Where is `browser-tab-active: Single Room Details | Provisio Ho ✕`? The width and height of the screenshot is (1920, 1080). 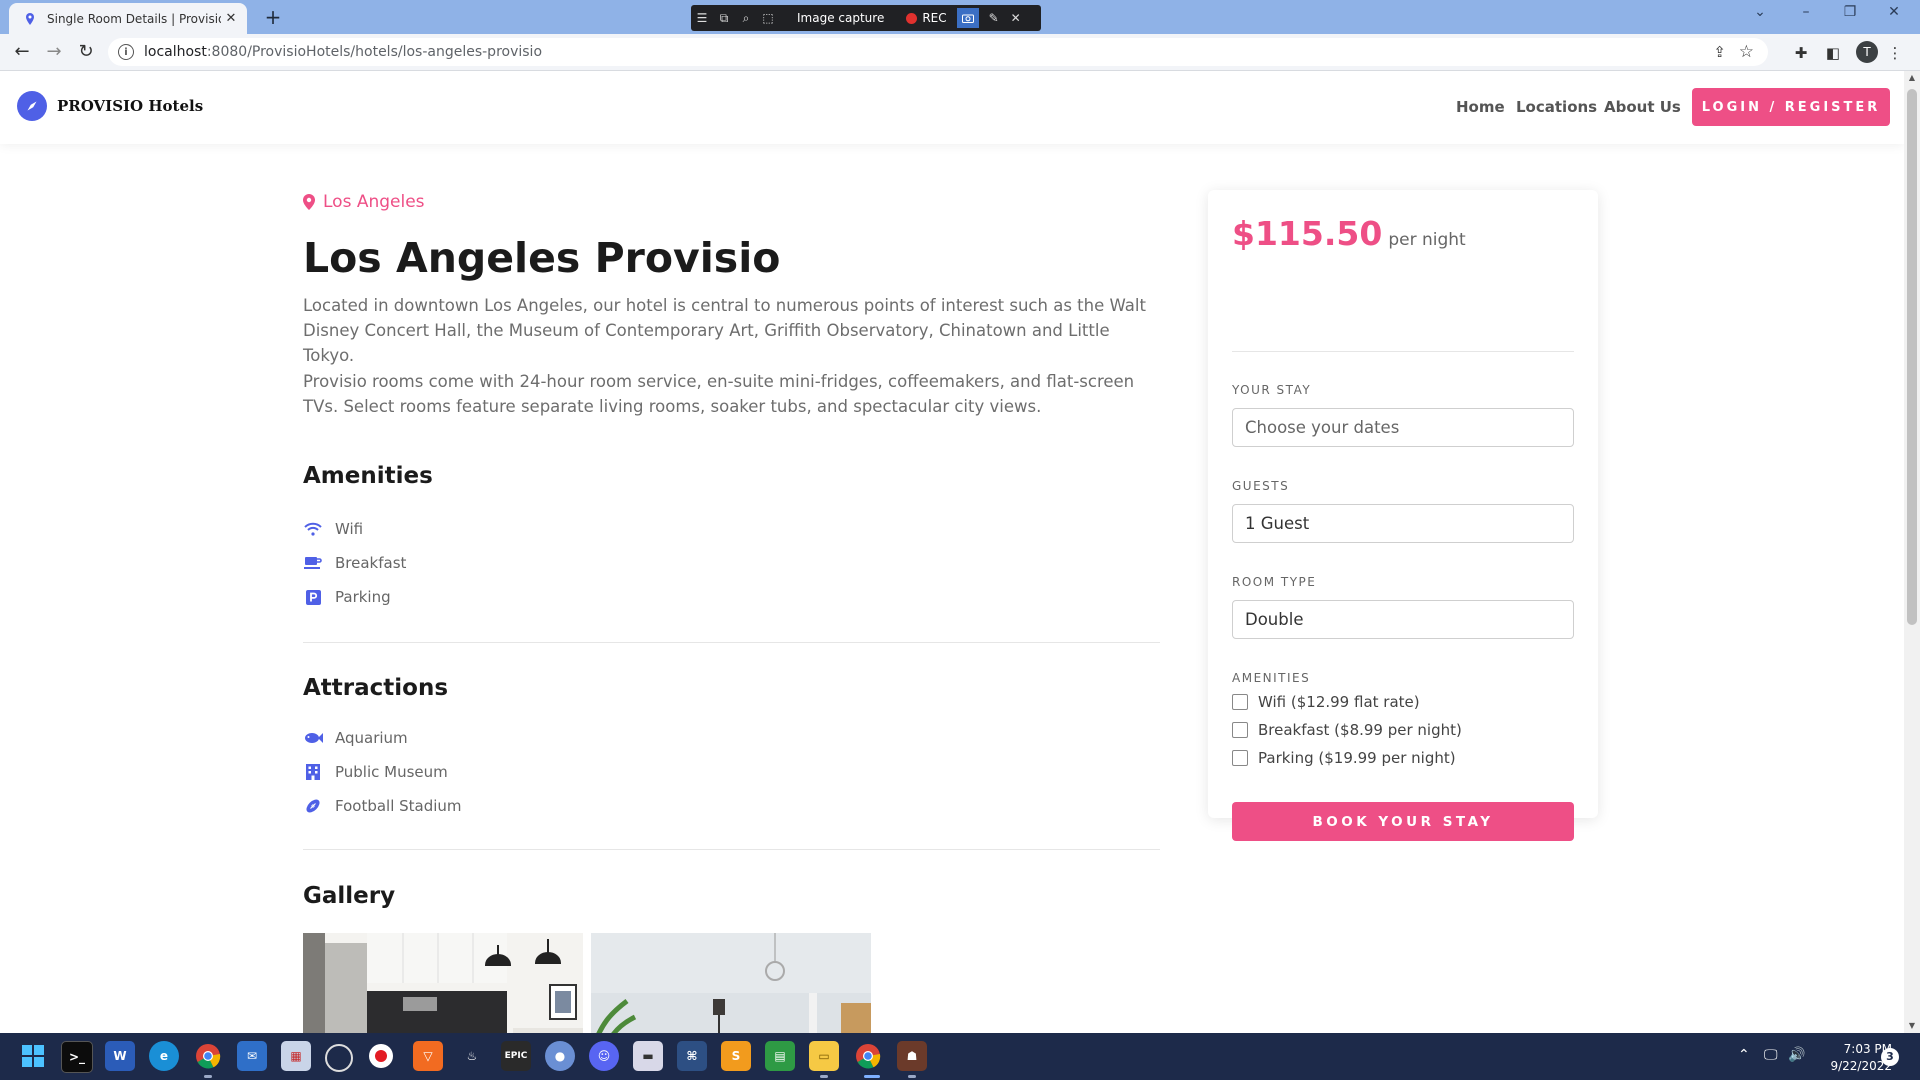
browser-tab-active: Single Room Details | Provisio Ho ✕ is located at coordinates (128, 18).